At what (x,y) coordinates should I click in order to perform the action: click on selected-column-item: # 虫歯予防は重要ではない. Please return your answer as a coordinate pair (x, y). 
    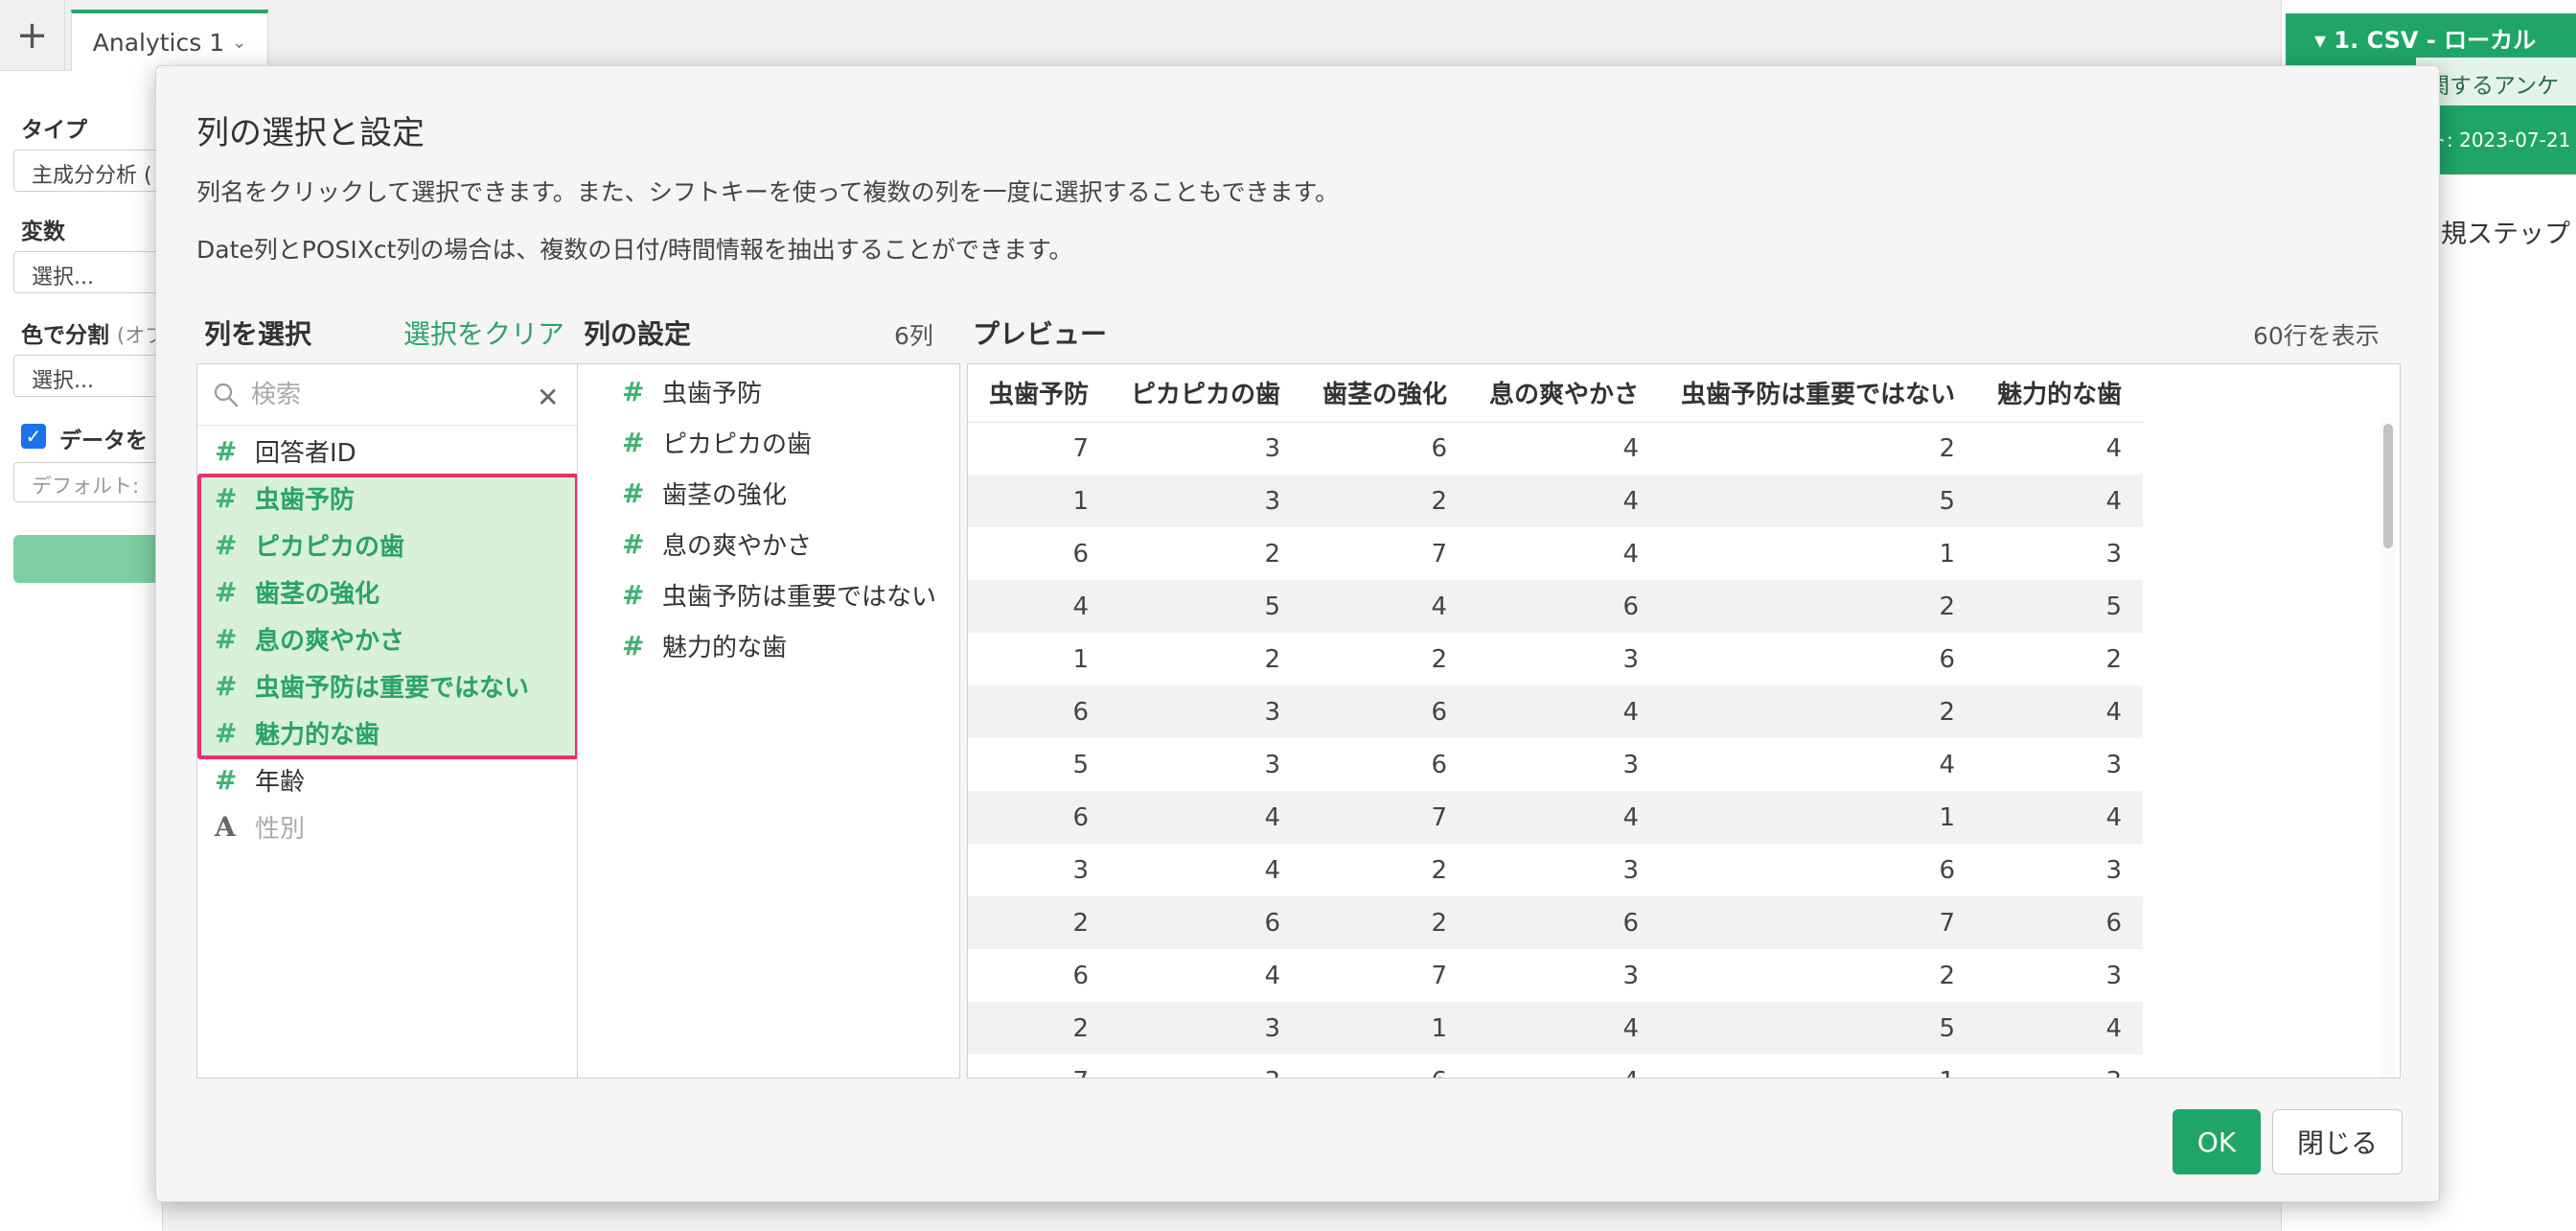
    Looking at the image, I should click on (768, 594).